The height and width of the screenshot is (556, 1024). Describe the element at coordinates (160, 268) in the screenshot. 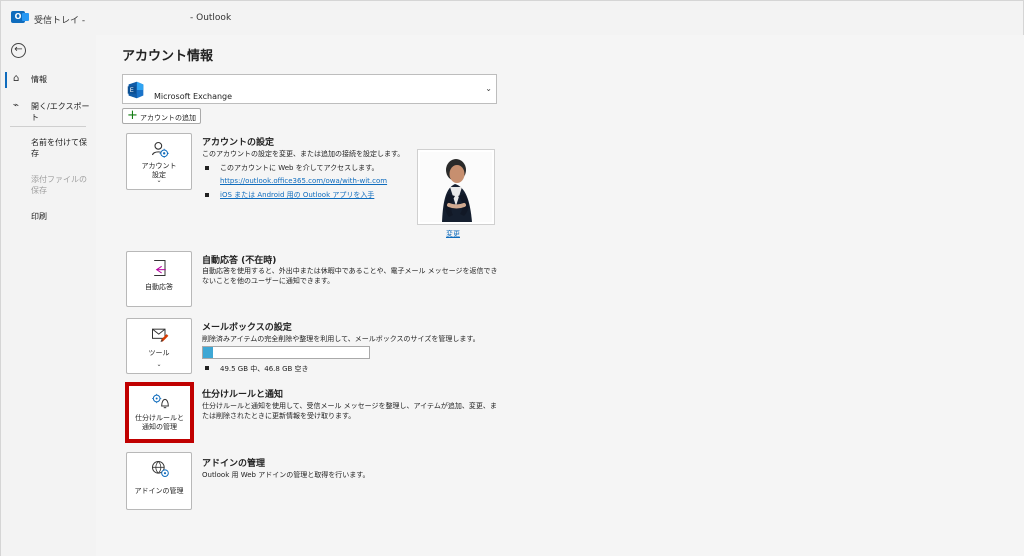

I see `automatic-replies-icon` at that location.